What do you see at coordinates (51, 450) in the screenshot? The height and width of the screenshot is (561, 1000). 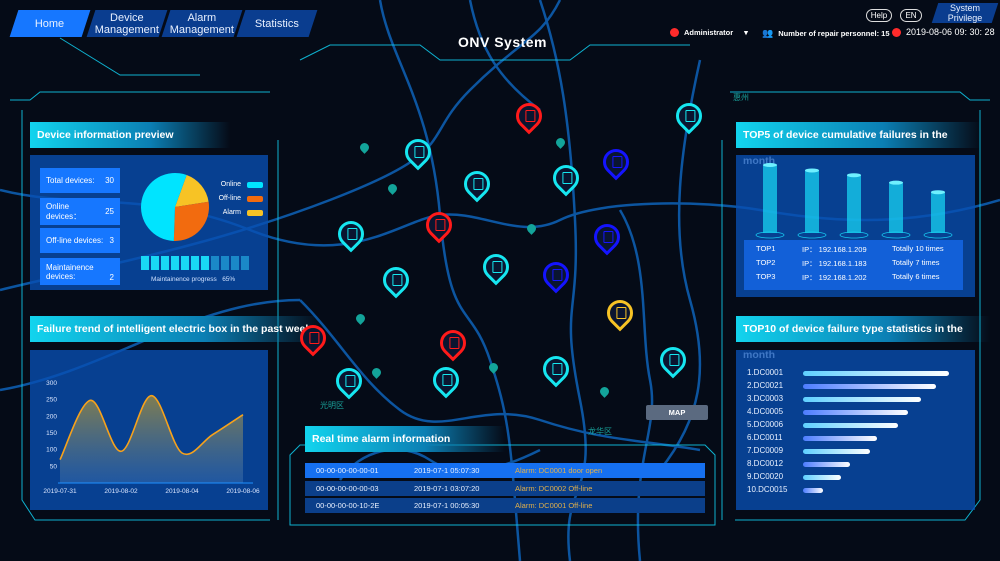 I see `y-tick-label: 100` at bounding box center [51, 450].